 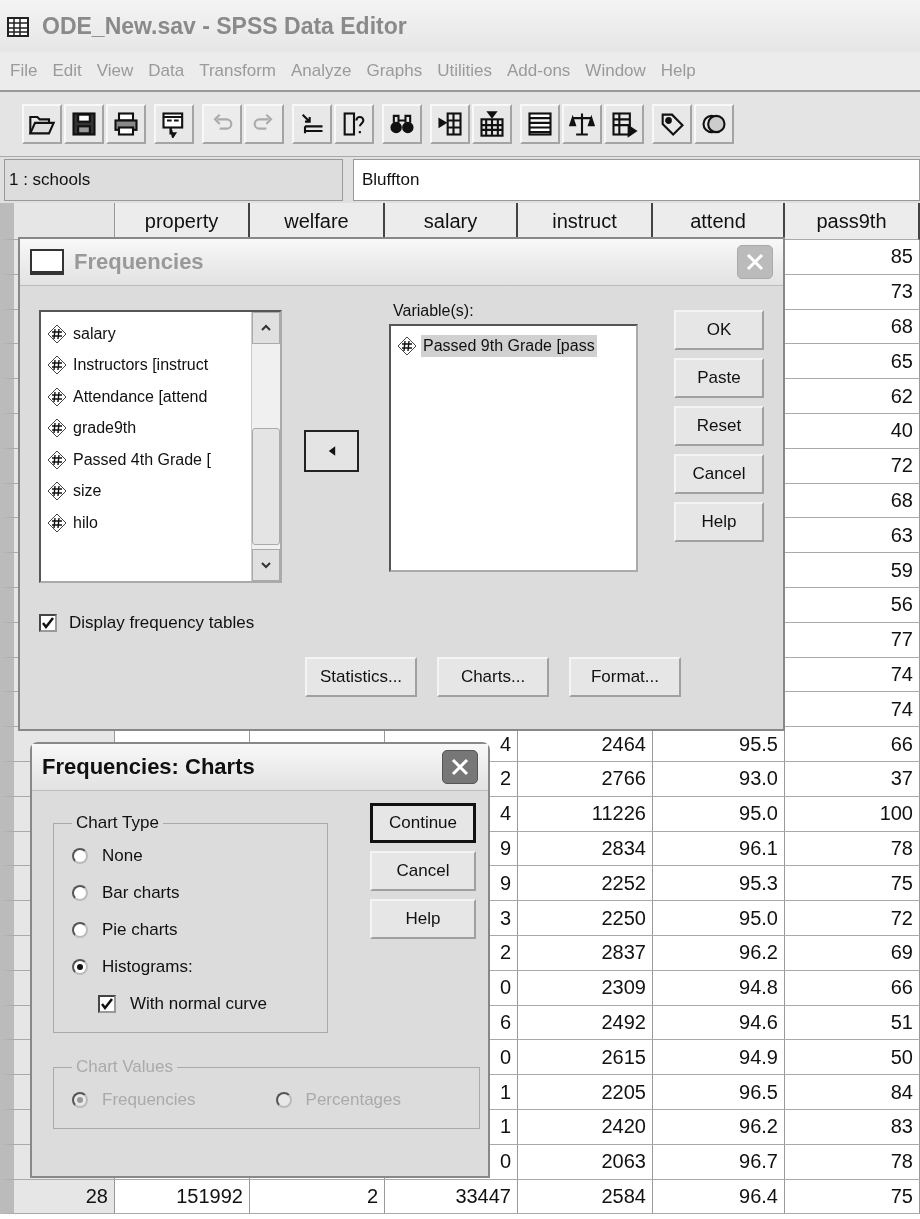 What do you see at coordinates (117, 823) in the screenshot?
I see `group-label: Chart Type` at bounding box center [117, 823].